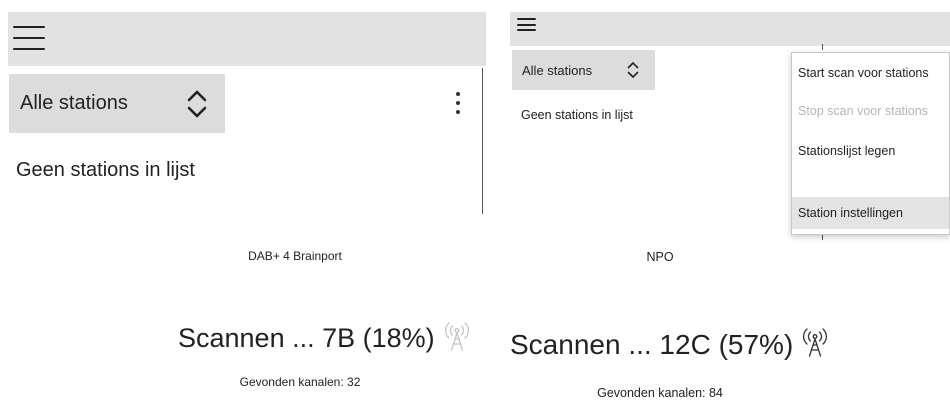 This screenshot has height=400, width=950. I want to click on left-panel-divider, so click(482, 141).